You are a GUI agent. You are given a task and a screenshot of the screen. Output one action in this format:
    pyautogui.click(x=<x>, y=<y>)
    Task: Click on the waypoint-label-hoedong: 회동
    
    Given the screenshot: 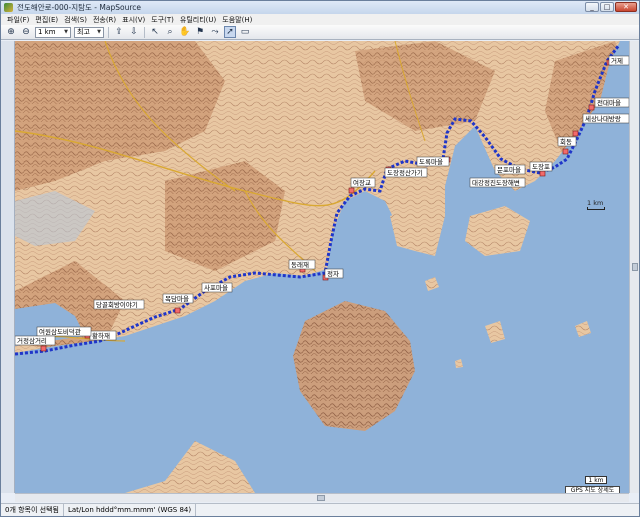 What is the action you would take?
    pyautogui.click(x=567, y=141)
    